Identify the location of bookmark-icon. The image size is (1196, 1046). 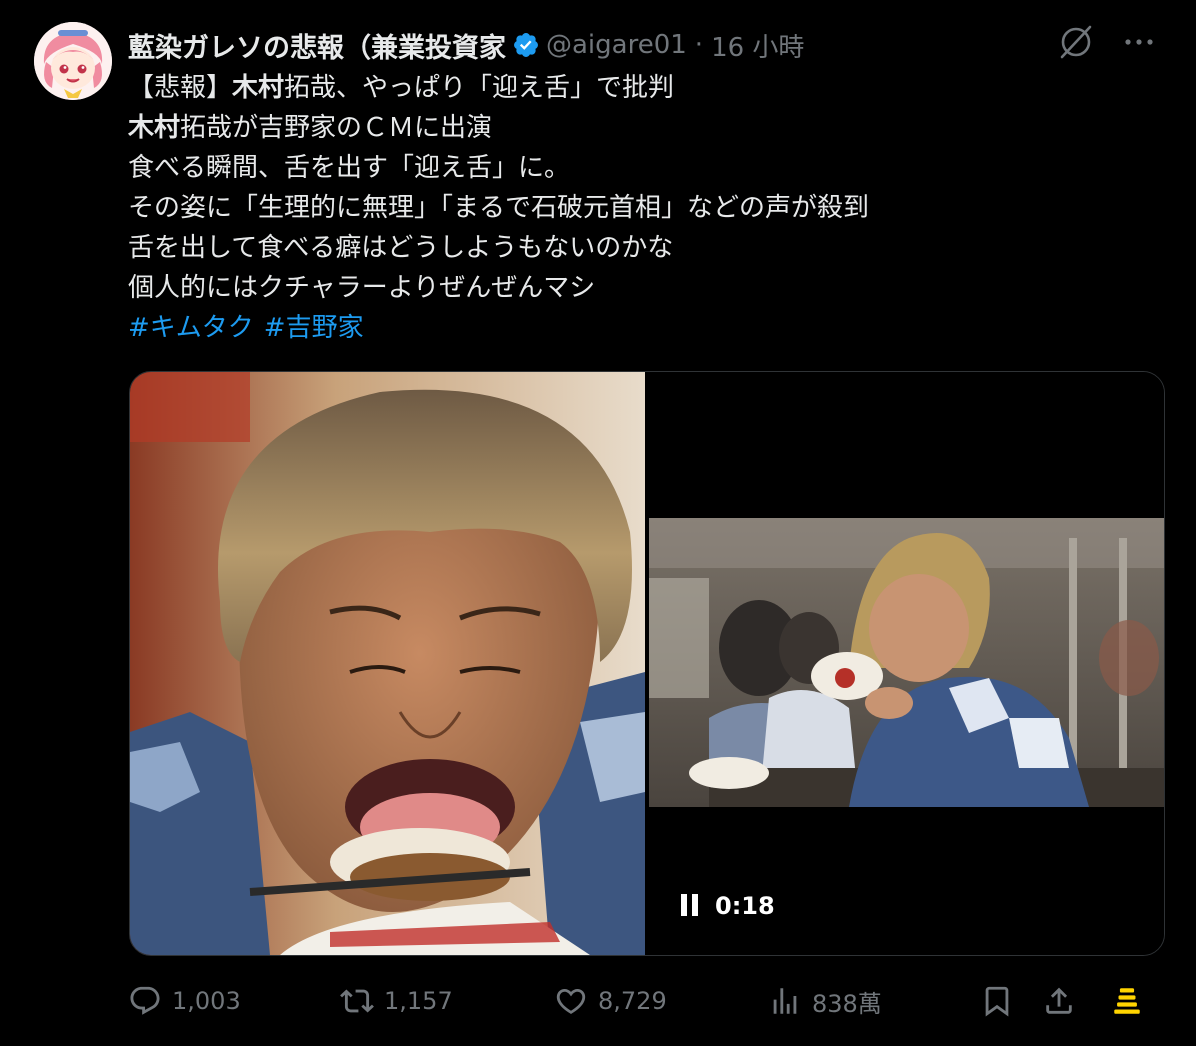
(997, 1001).